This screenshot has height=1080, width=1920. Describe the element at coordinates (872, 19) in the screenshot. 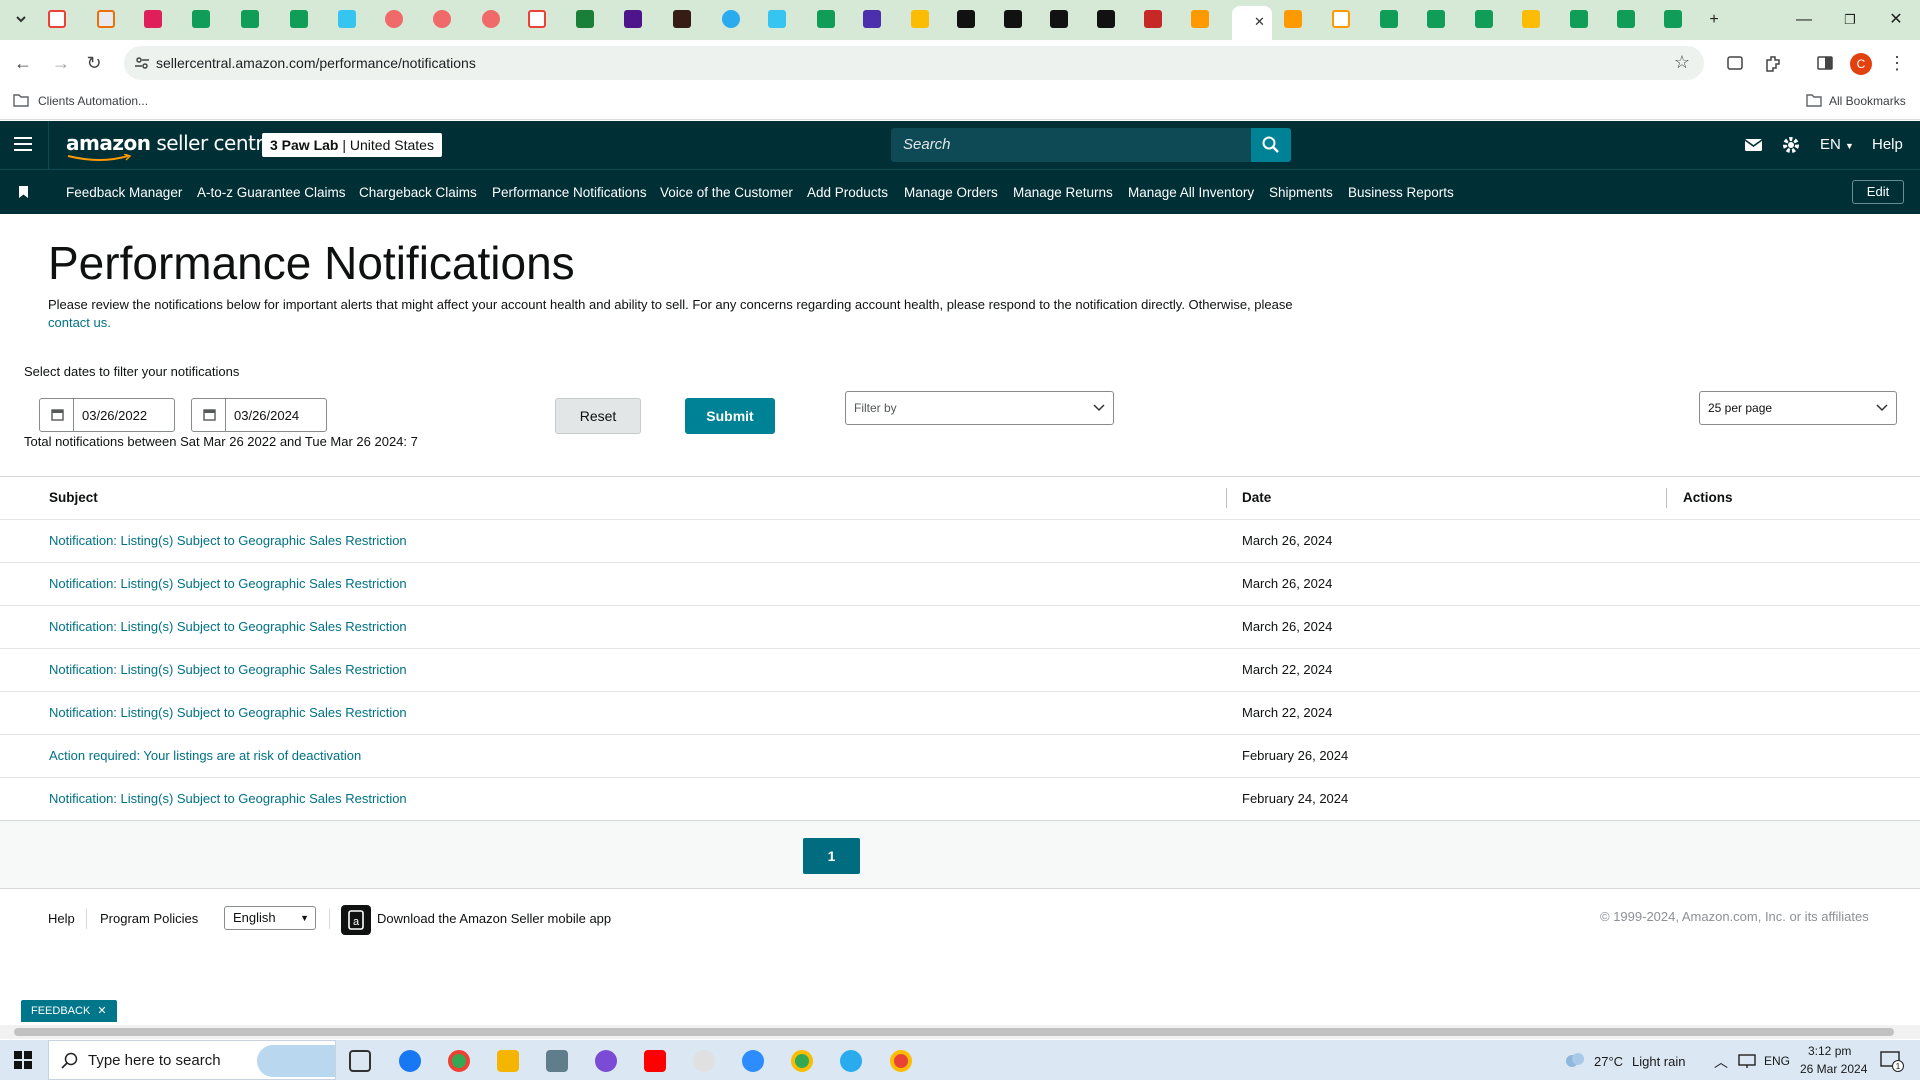

I see `tab-forms-icon` at that location.